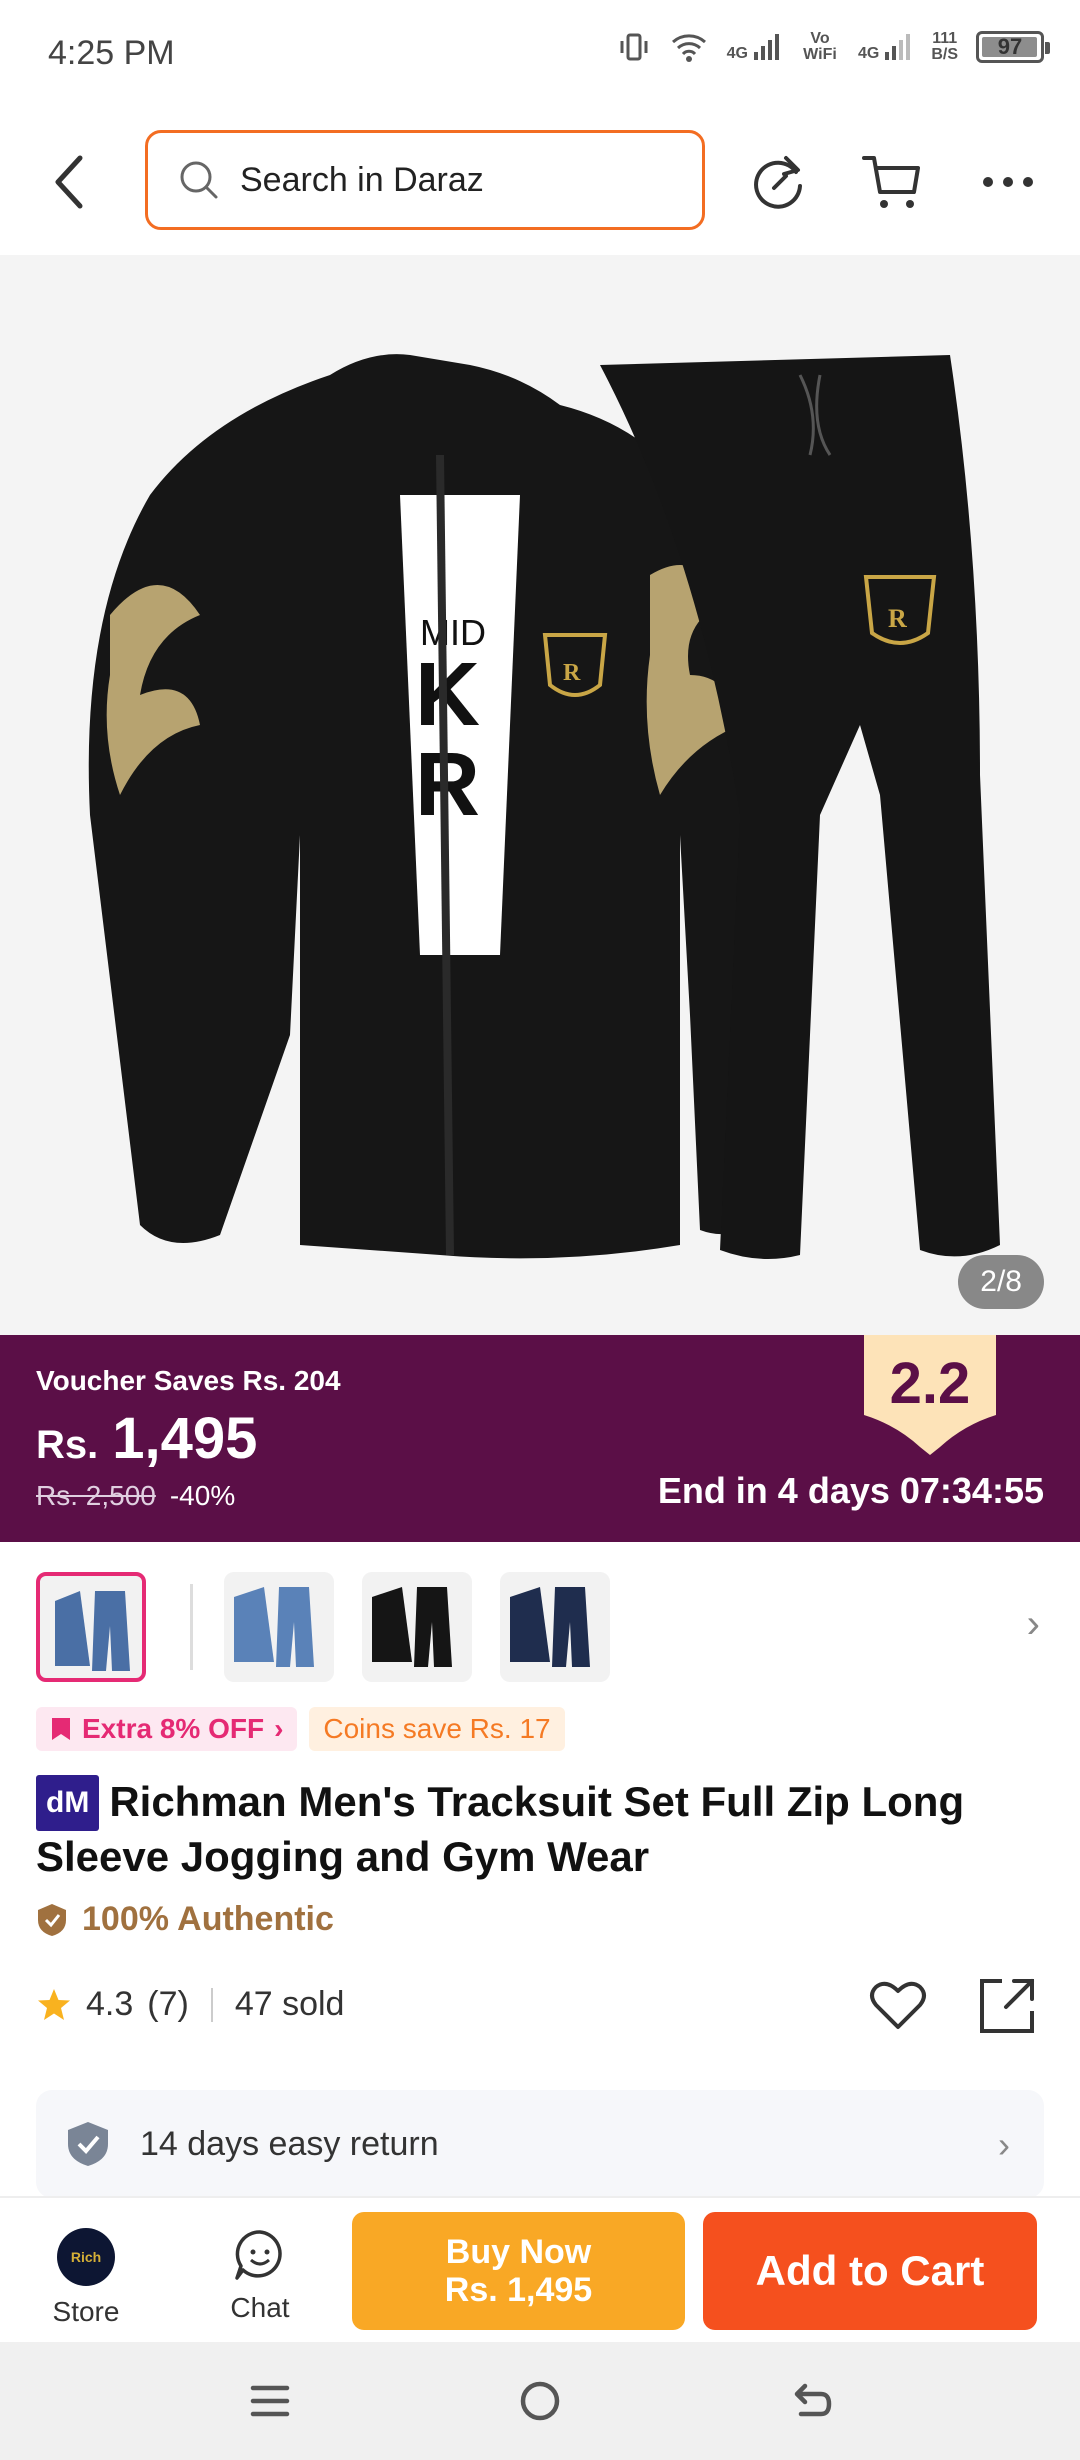  I want to click on share-icon, so click(1007, 2006).